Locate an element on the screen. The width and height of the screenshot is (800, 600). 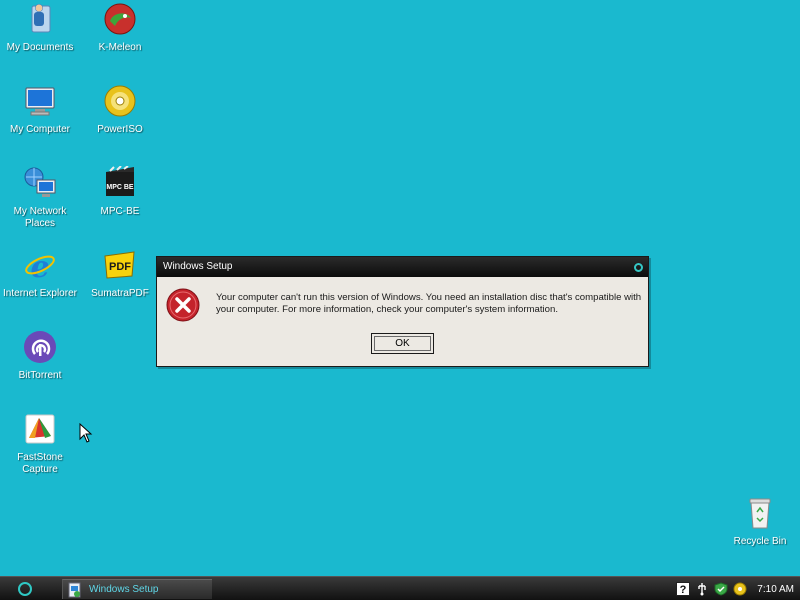
security-shield-icon is located at coordinates (721, 589).